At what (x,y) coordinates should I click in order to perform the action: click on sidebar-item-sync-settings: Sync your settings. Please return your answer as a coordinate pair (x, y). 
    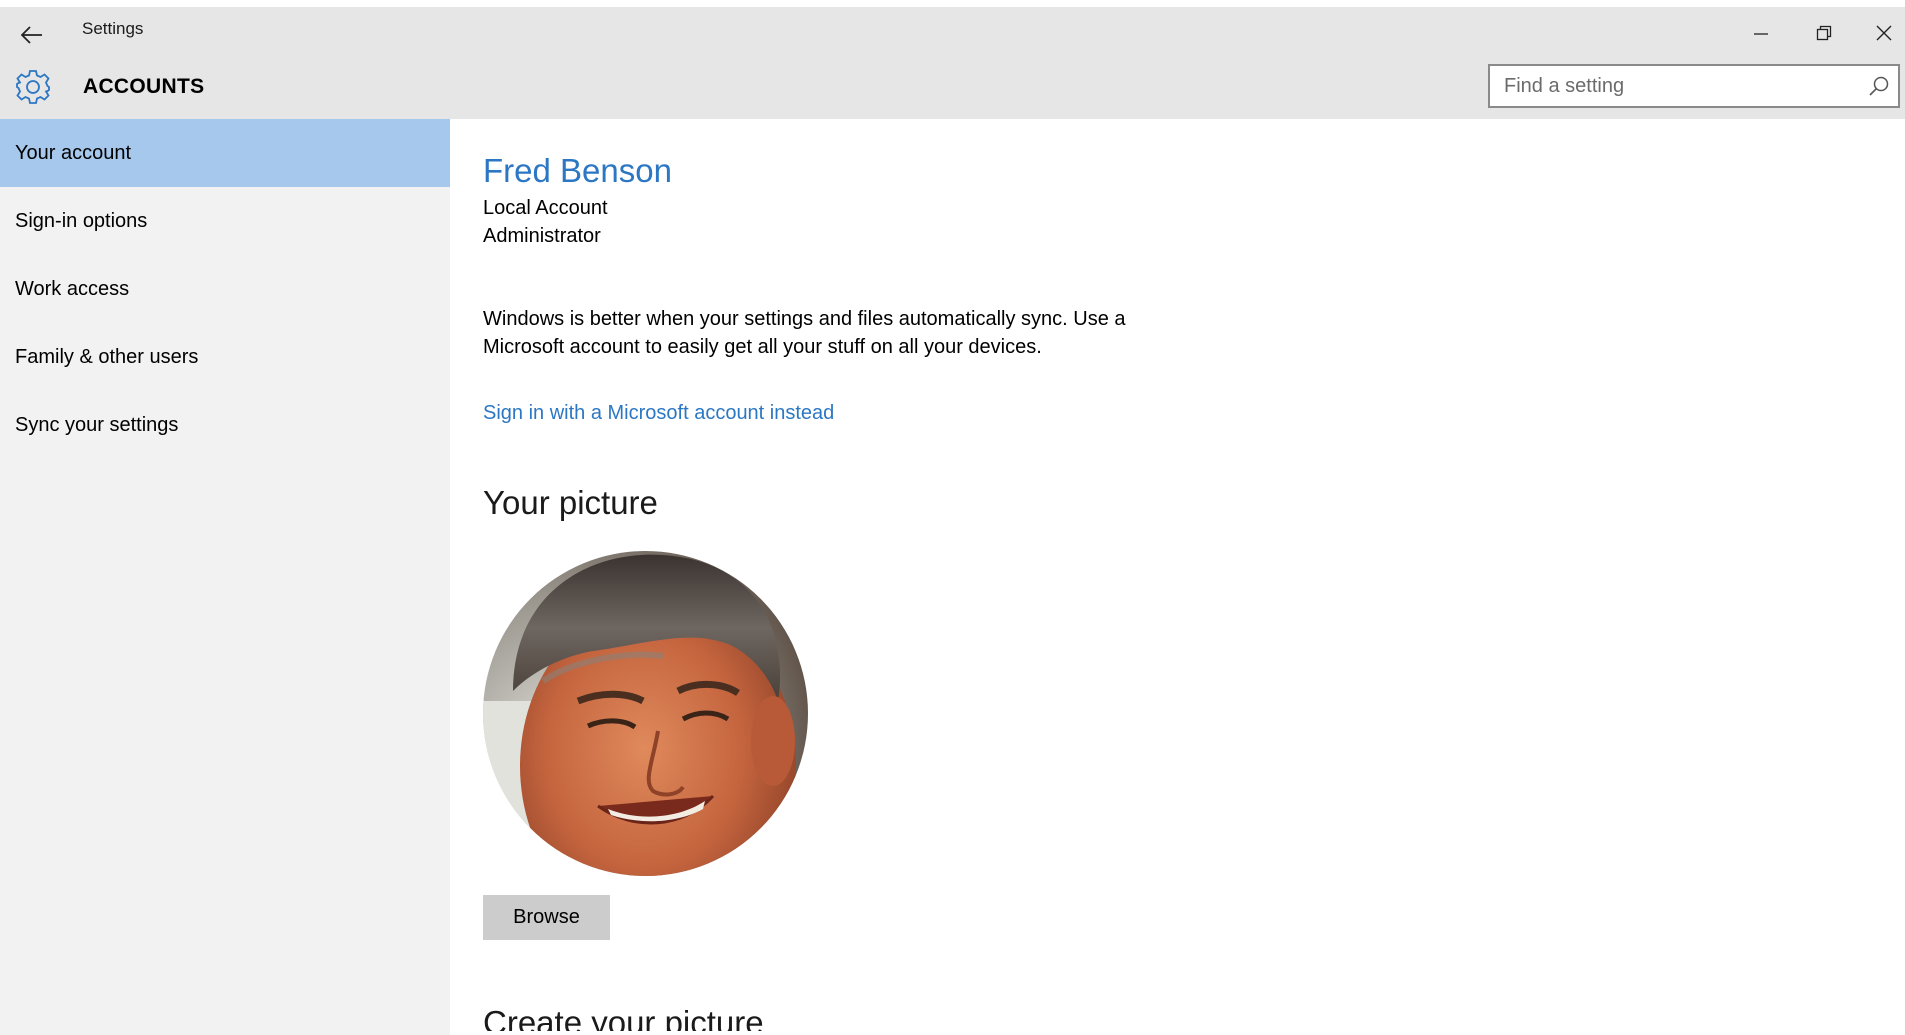
    Looking at the image, I should click on (225, 425).